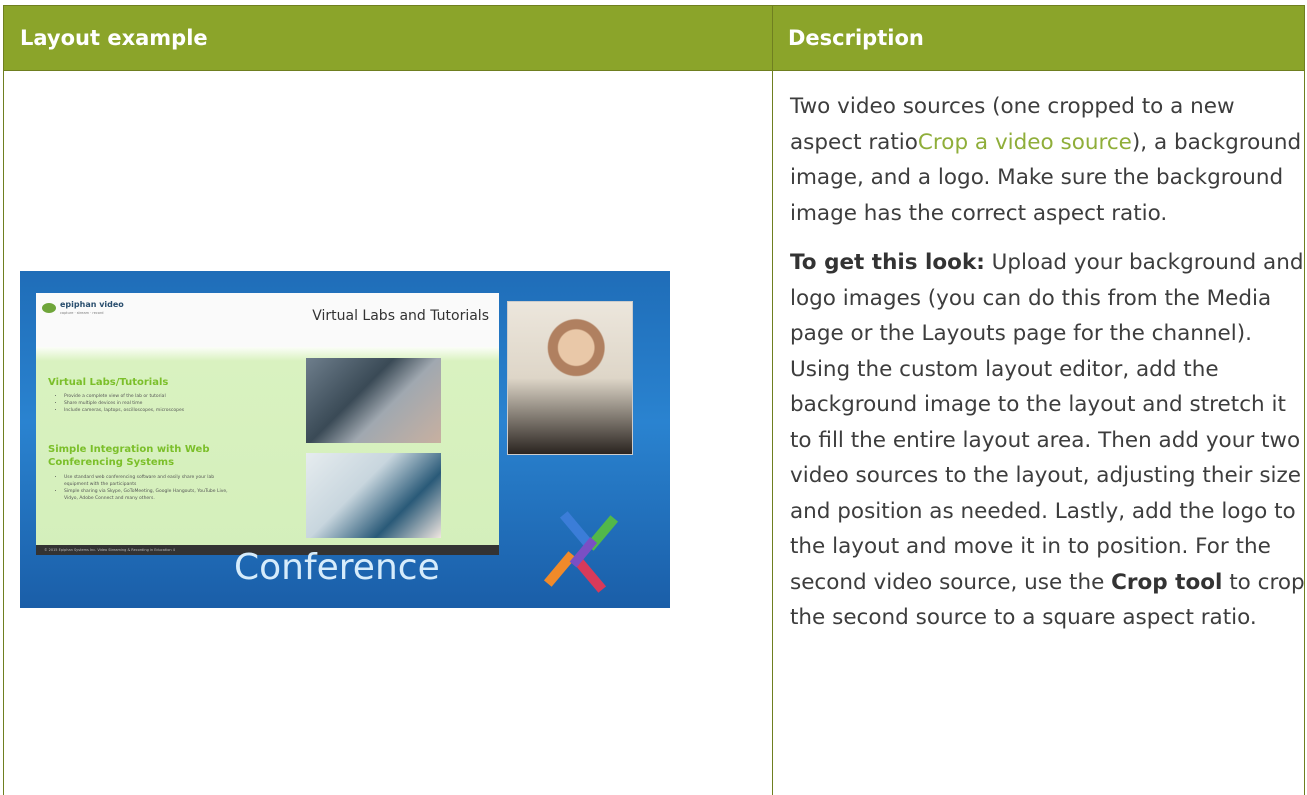 The height and width of the screenshot is (795, 1307). Describe the element at coordinates (654, 38) in the screenshot. I see `table-header-row: Layout example Description` at that location.